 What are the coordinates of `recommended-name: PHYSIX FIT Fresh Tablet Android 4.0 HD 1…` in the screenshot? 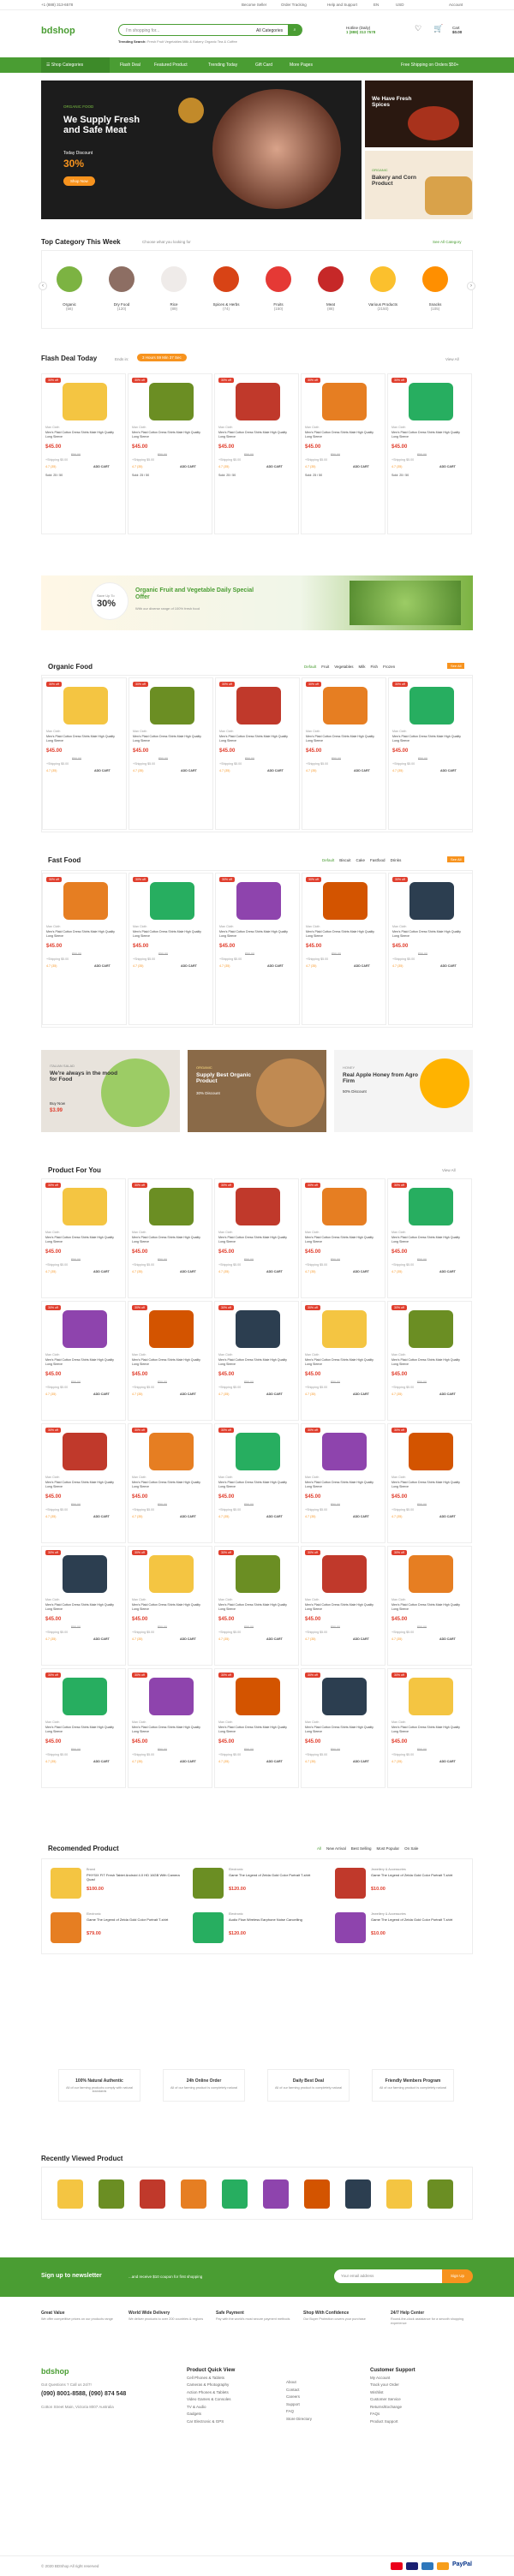 It's located at (134, 1877).